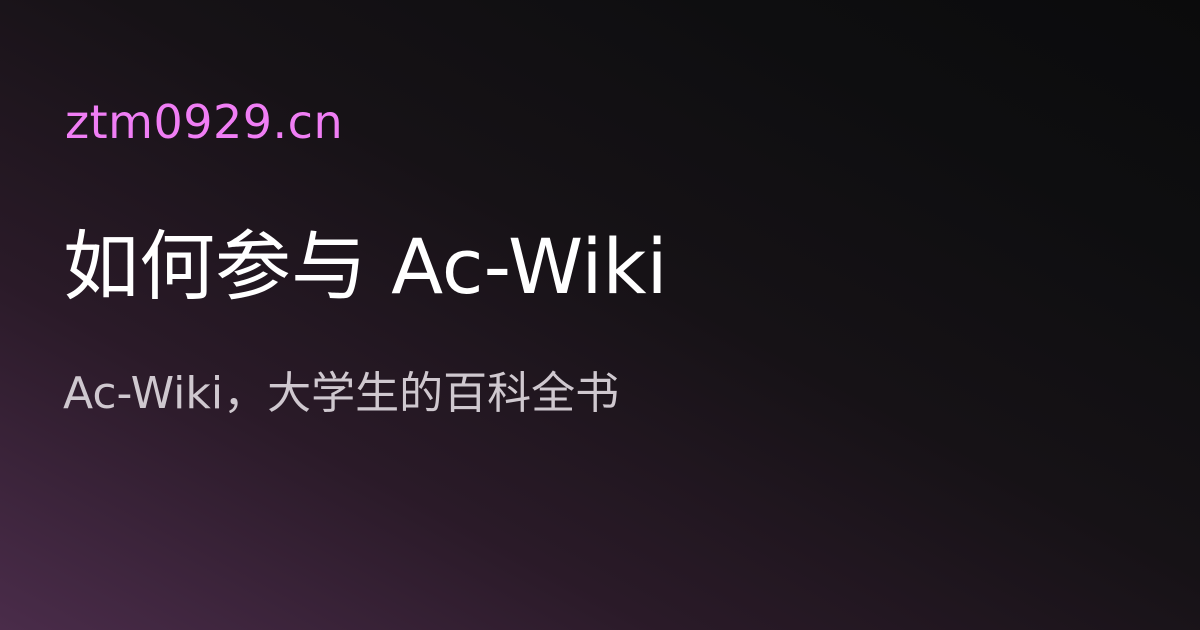  Describe the element at coordinates (341, 393) in the screenshot. I see `page-subtitle: Ac-Wiki，大学生的百科全书` at that location.